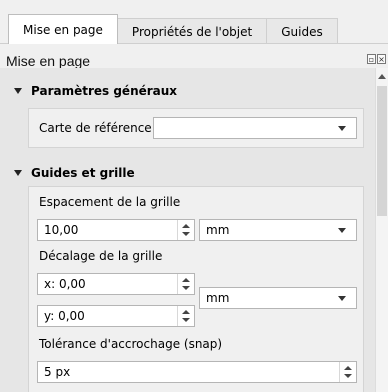 This screenshot has width=388, height=392. Describe the element at coordinates (57, 372) in the screenshot. I see `snap-tolerance-value: 5 px` at that location.